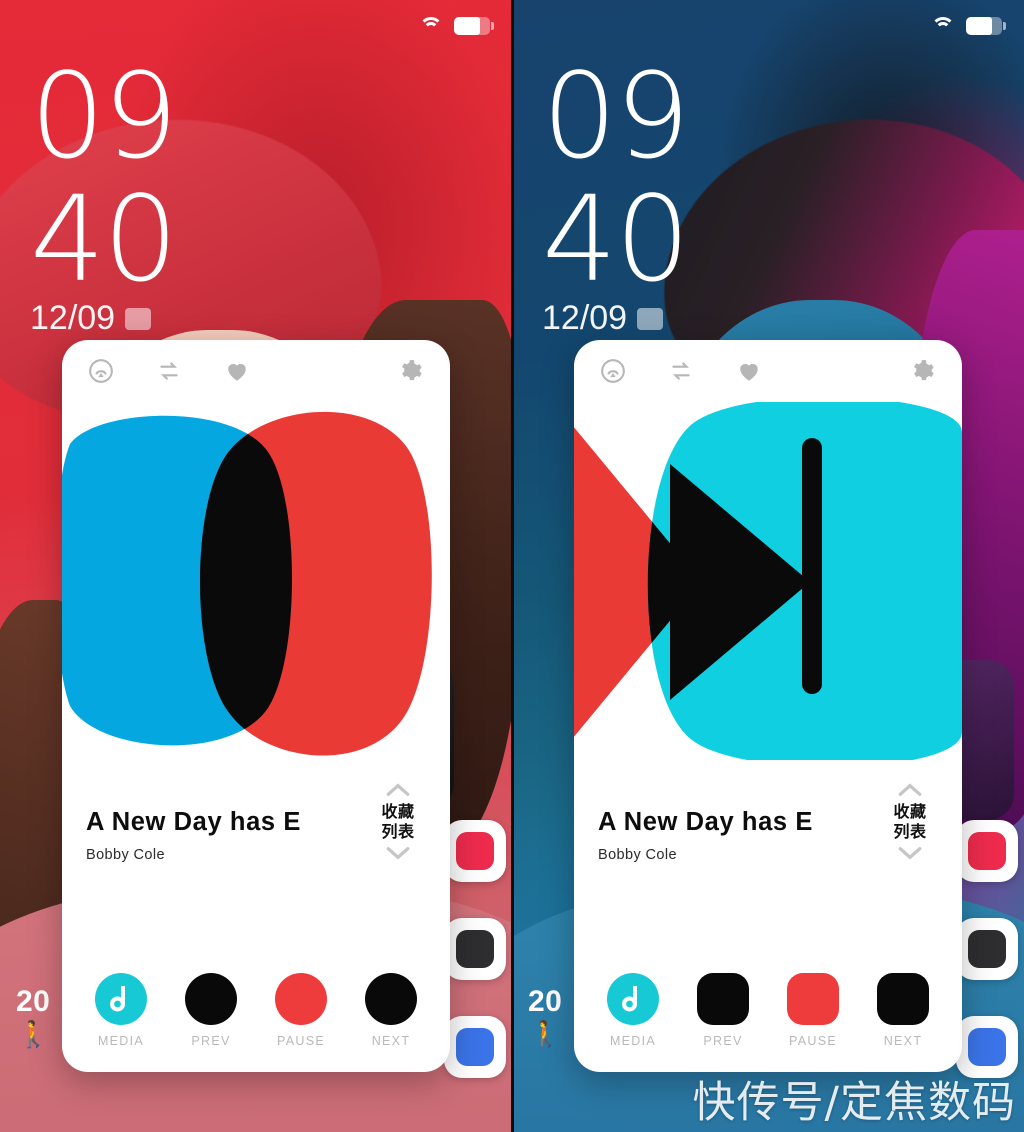 The height and width of the screenshot is (1132, 1024). Describe the element at coordinates (475, 1047) in the screenshot. I see `app-icon-blue` at that location.